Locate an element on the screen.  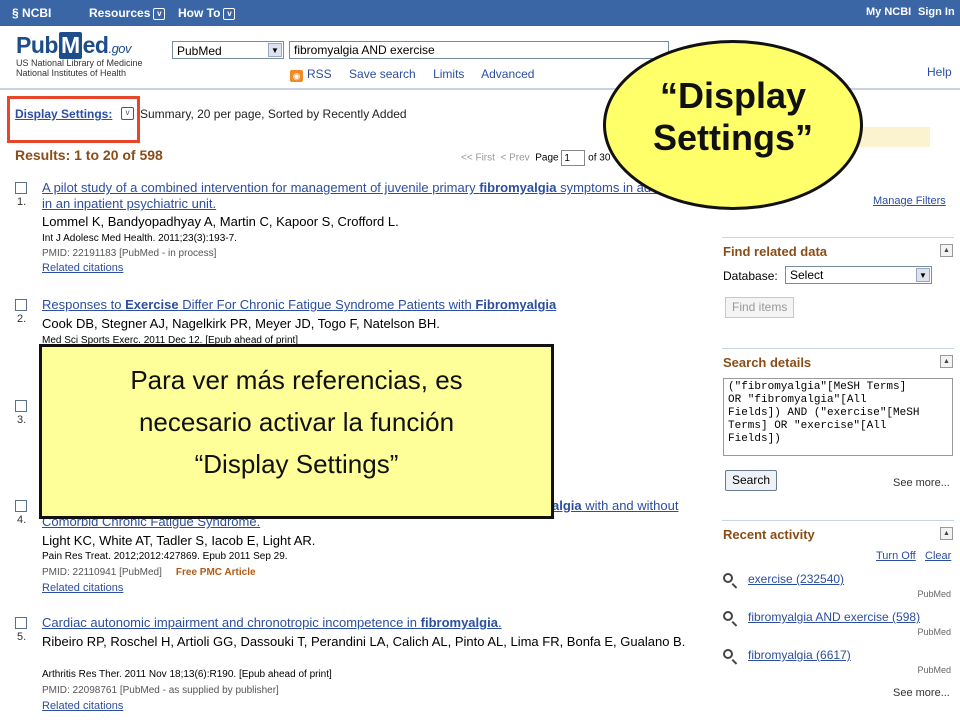
resources-label: Resources is located at coordinates (120, 13).